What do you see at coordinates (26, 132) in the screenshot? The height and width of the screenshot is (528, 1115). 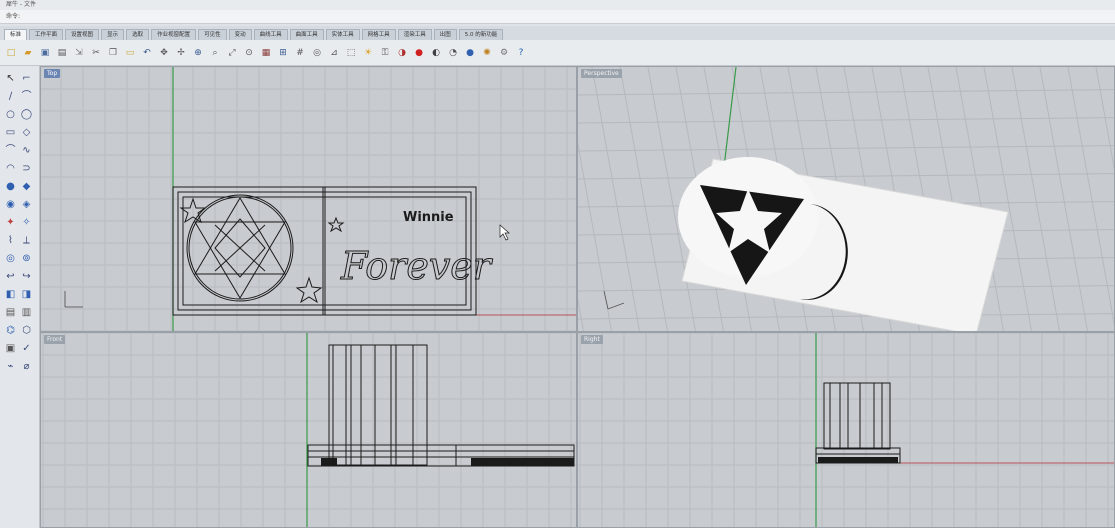 I see `palette-tool-7-icon: ◇` at bounding box center [26, 132].